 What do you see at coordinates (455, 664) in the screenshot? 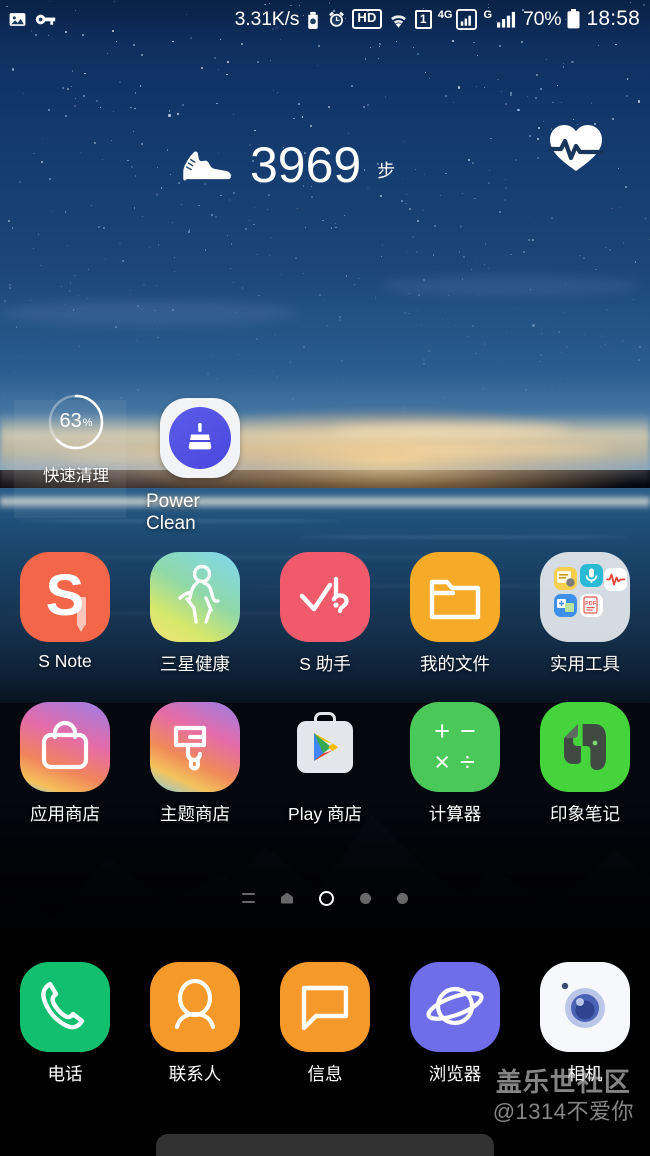
I see `app-label: 我的文件` at bounding box center [455, 664].